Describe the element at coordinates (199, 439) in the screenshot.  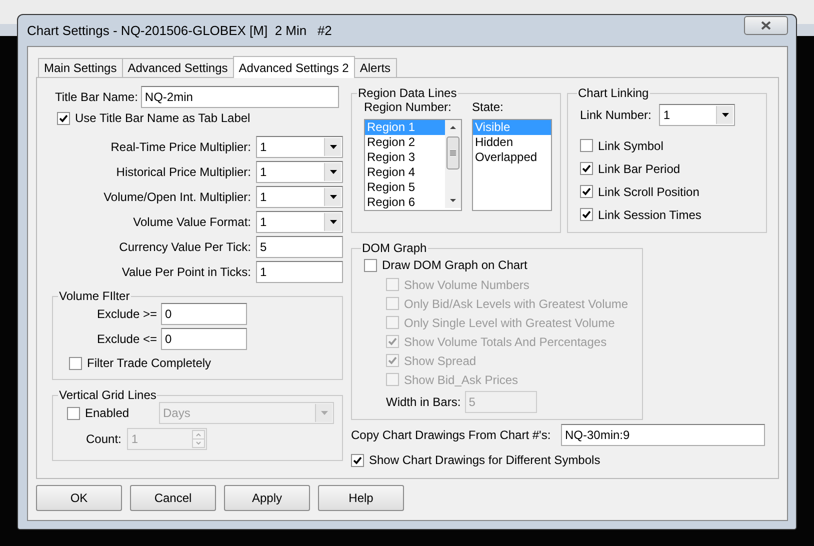
I see `spinner-arrows-icon` at that location.